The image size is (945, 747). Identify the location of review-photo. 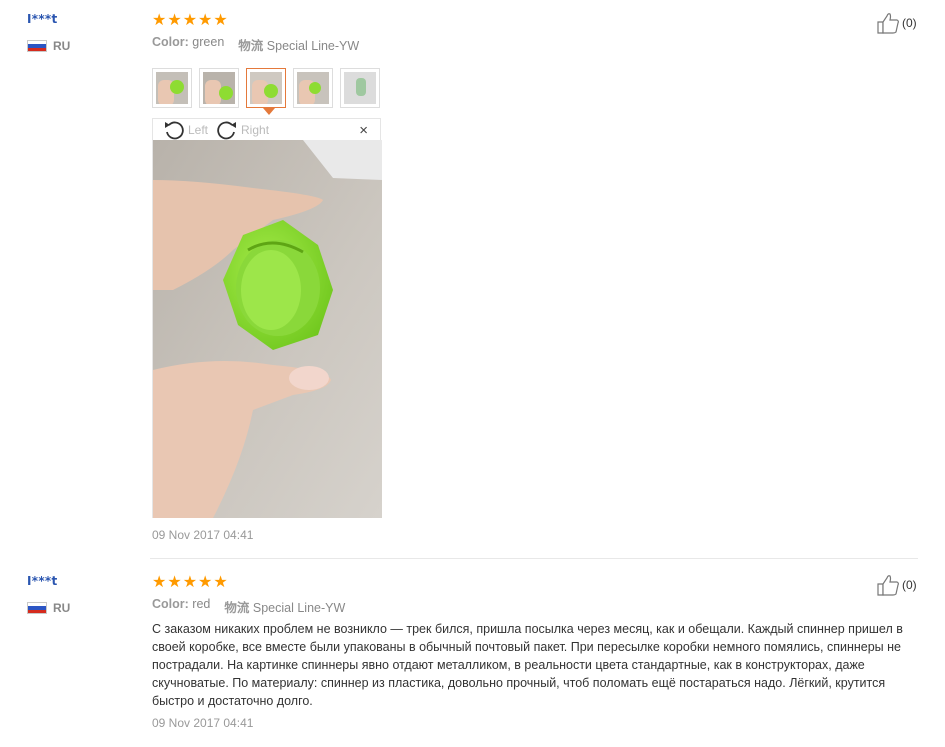
(267, 329).